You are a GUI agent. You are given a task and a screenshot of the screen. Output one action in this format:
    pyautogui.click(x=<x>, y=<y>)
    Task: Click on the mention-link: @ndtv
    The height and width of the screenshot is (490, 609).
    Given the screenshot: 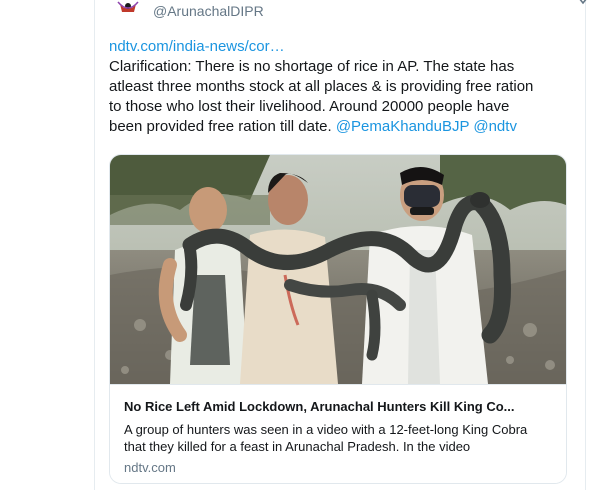 What is the action you would take?
    pyautogui.click(x=495, y=126)
    